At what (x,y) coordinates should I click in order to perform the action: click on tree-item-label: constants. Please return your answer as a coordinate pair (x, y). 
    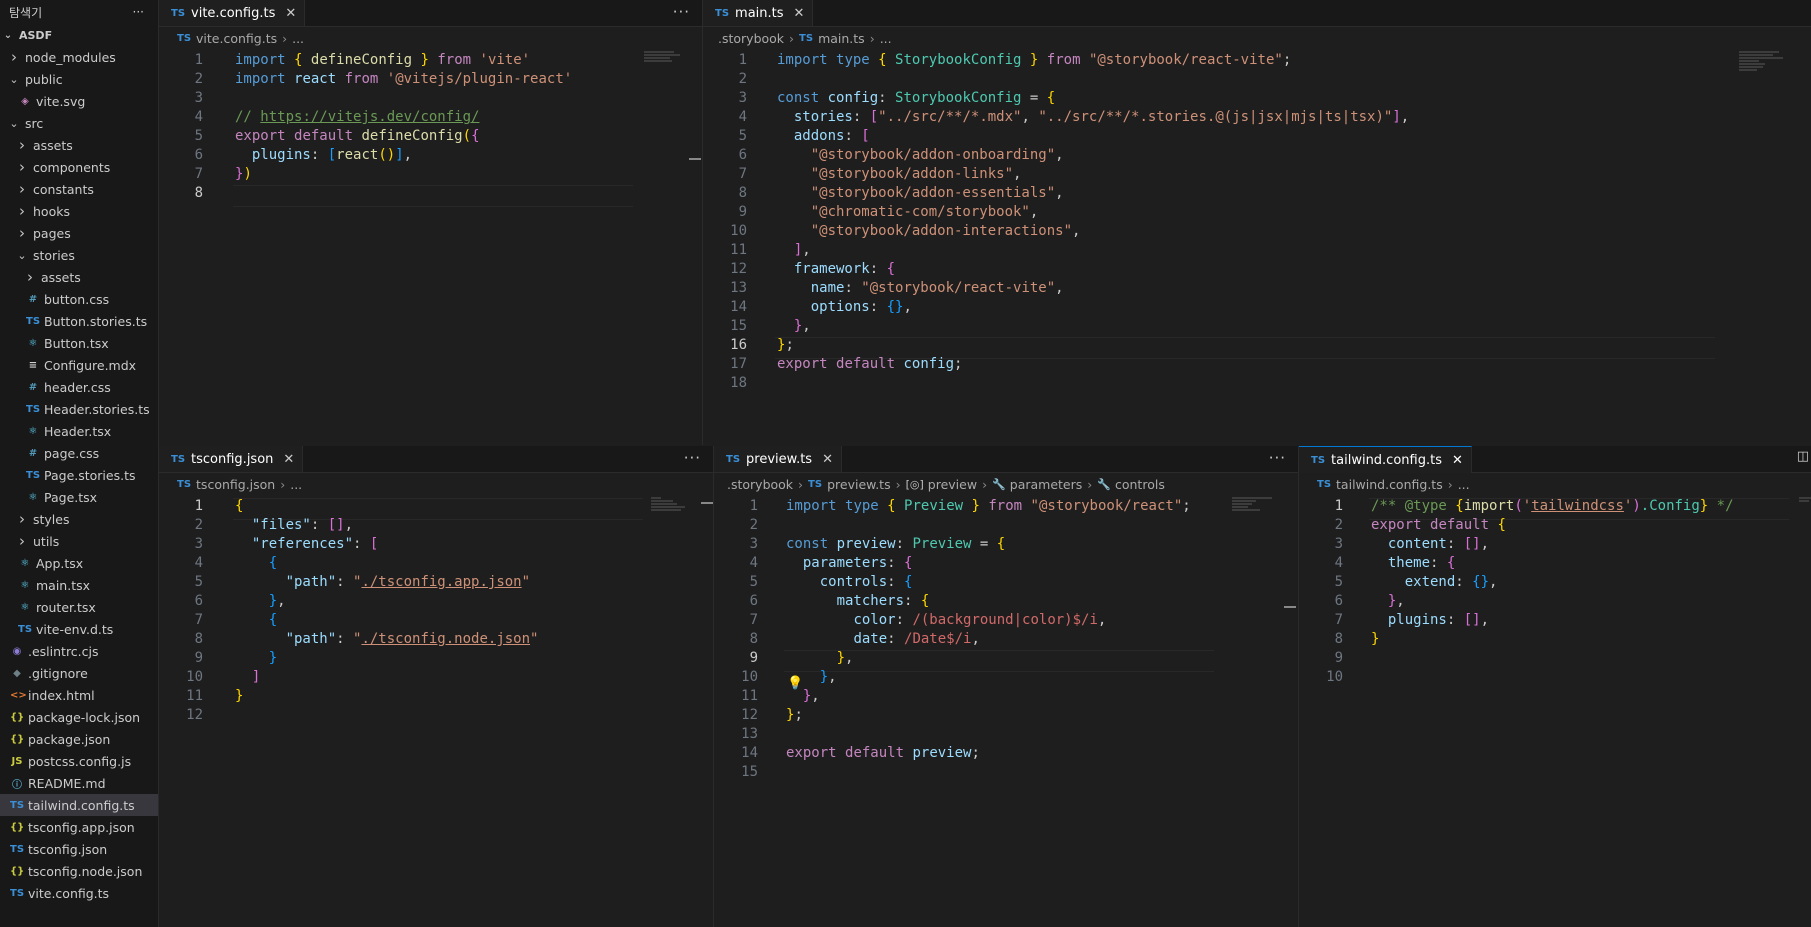
    Looking at the image, I should click on (63, 189).